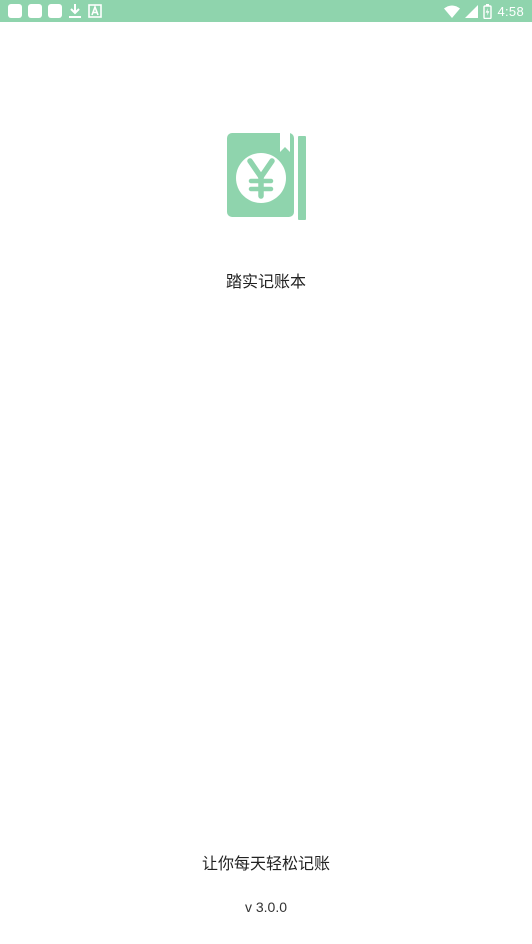 Image resolution: width=532 pixels, height=944 pixels. What do you see at coordinates (266, 907) in the screenshot?
I see `version-label: v 3.0.0` at bounding box center [266, 907].